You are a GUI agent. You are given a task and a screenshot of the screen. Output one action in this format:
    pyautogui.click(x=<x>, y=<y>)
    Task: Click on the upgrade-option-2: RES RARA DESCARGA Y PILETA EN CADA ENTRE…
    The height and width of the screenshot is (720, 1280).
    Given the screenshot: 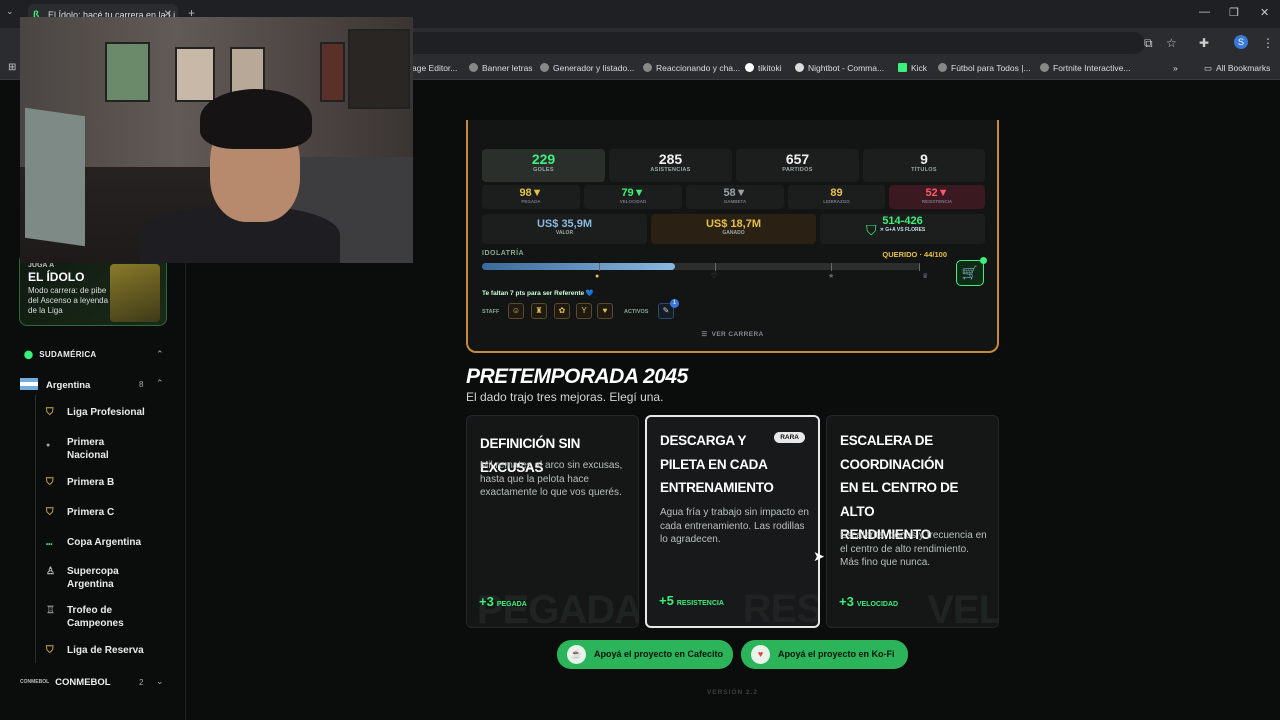 What is the action you would take?
    pyautogui.click(x=732, y=521)
    